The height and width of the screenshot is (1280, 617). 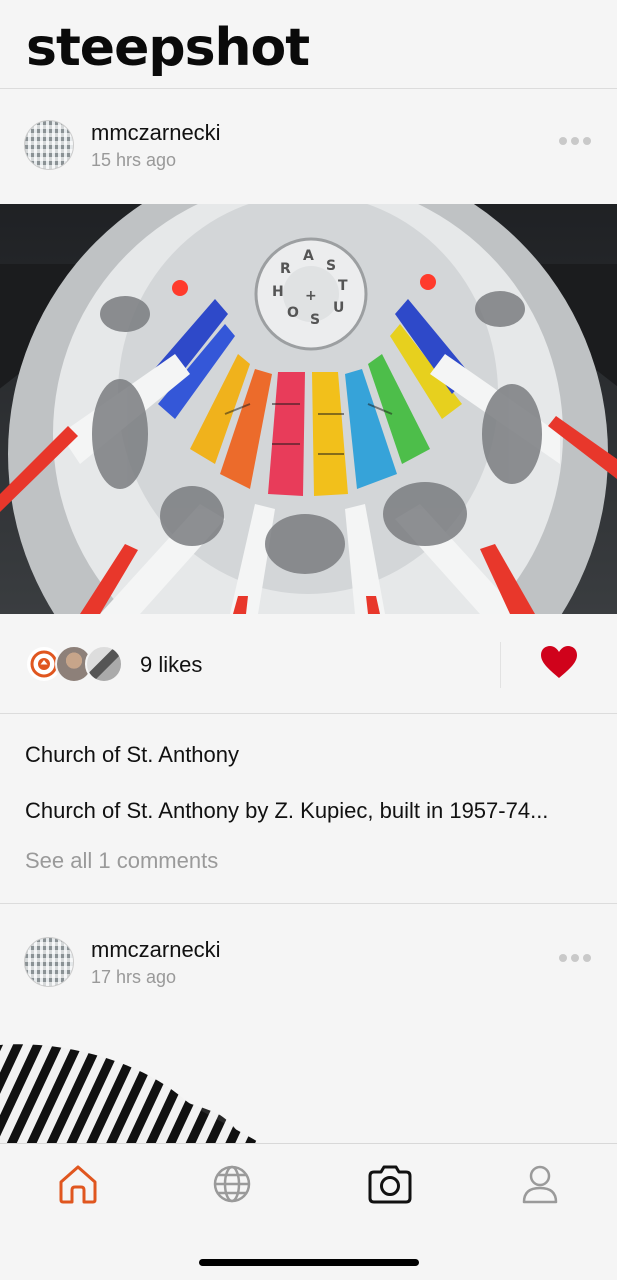 I want to click on tab-profile, so click(x=540, y=1184).